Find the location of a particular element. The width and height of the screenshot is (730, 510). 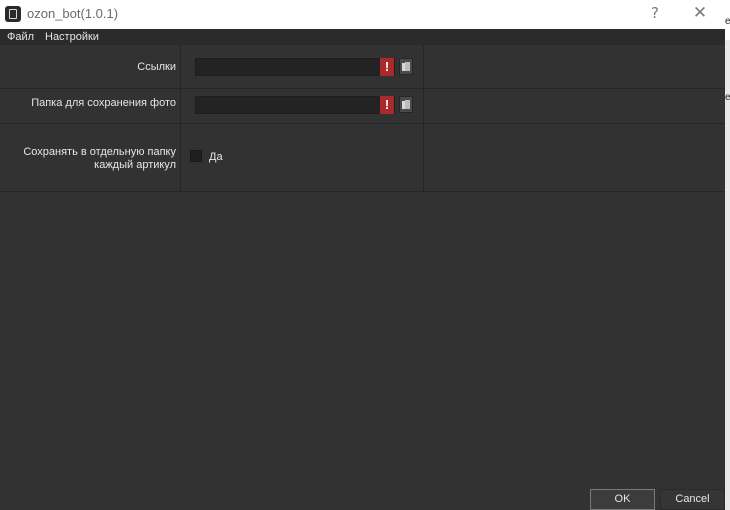

separate-folder-checkbox-label: Да is located at coordinates (216, 157).